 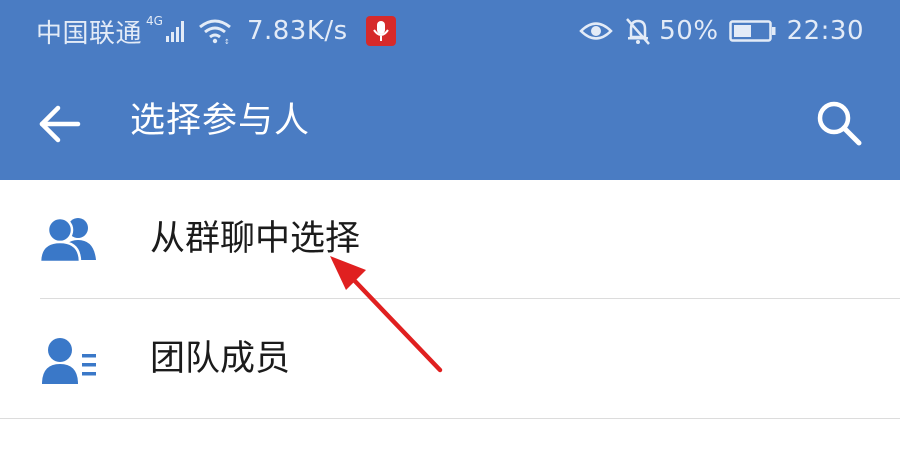 I want to click on list-item-label: 团队成员, so click(x=220, y=359).